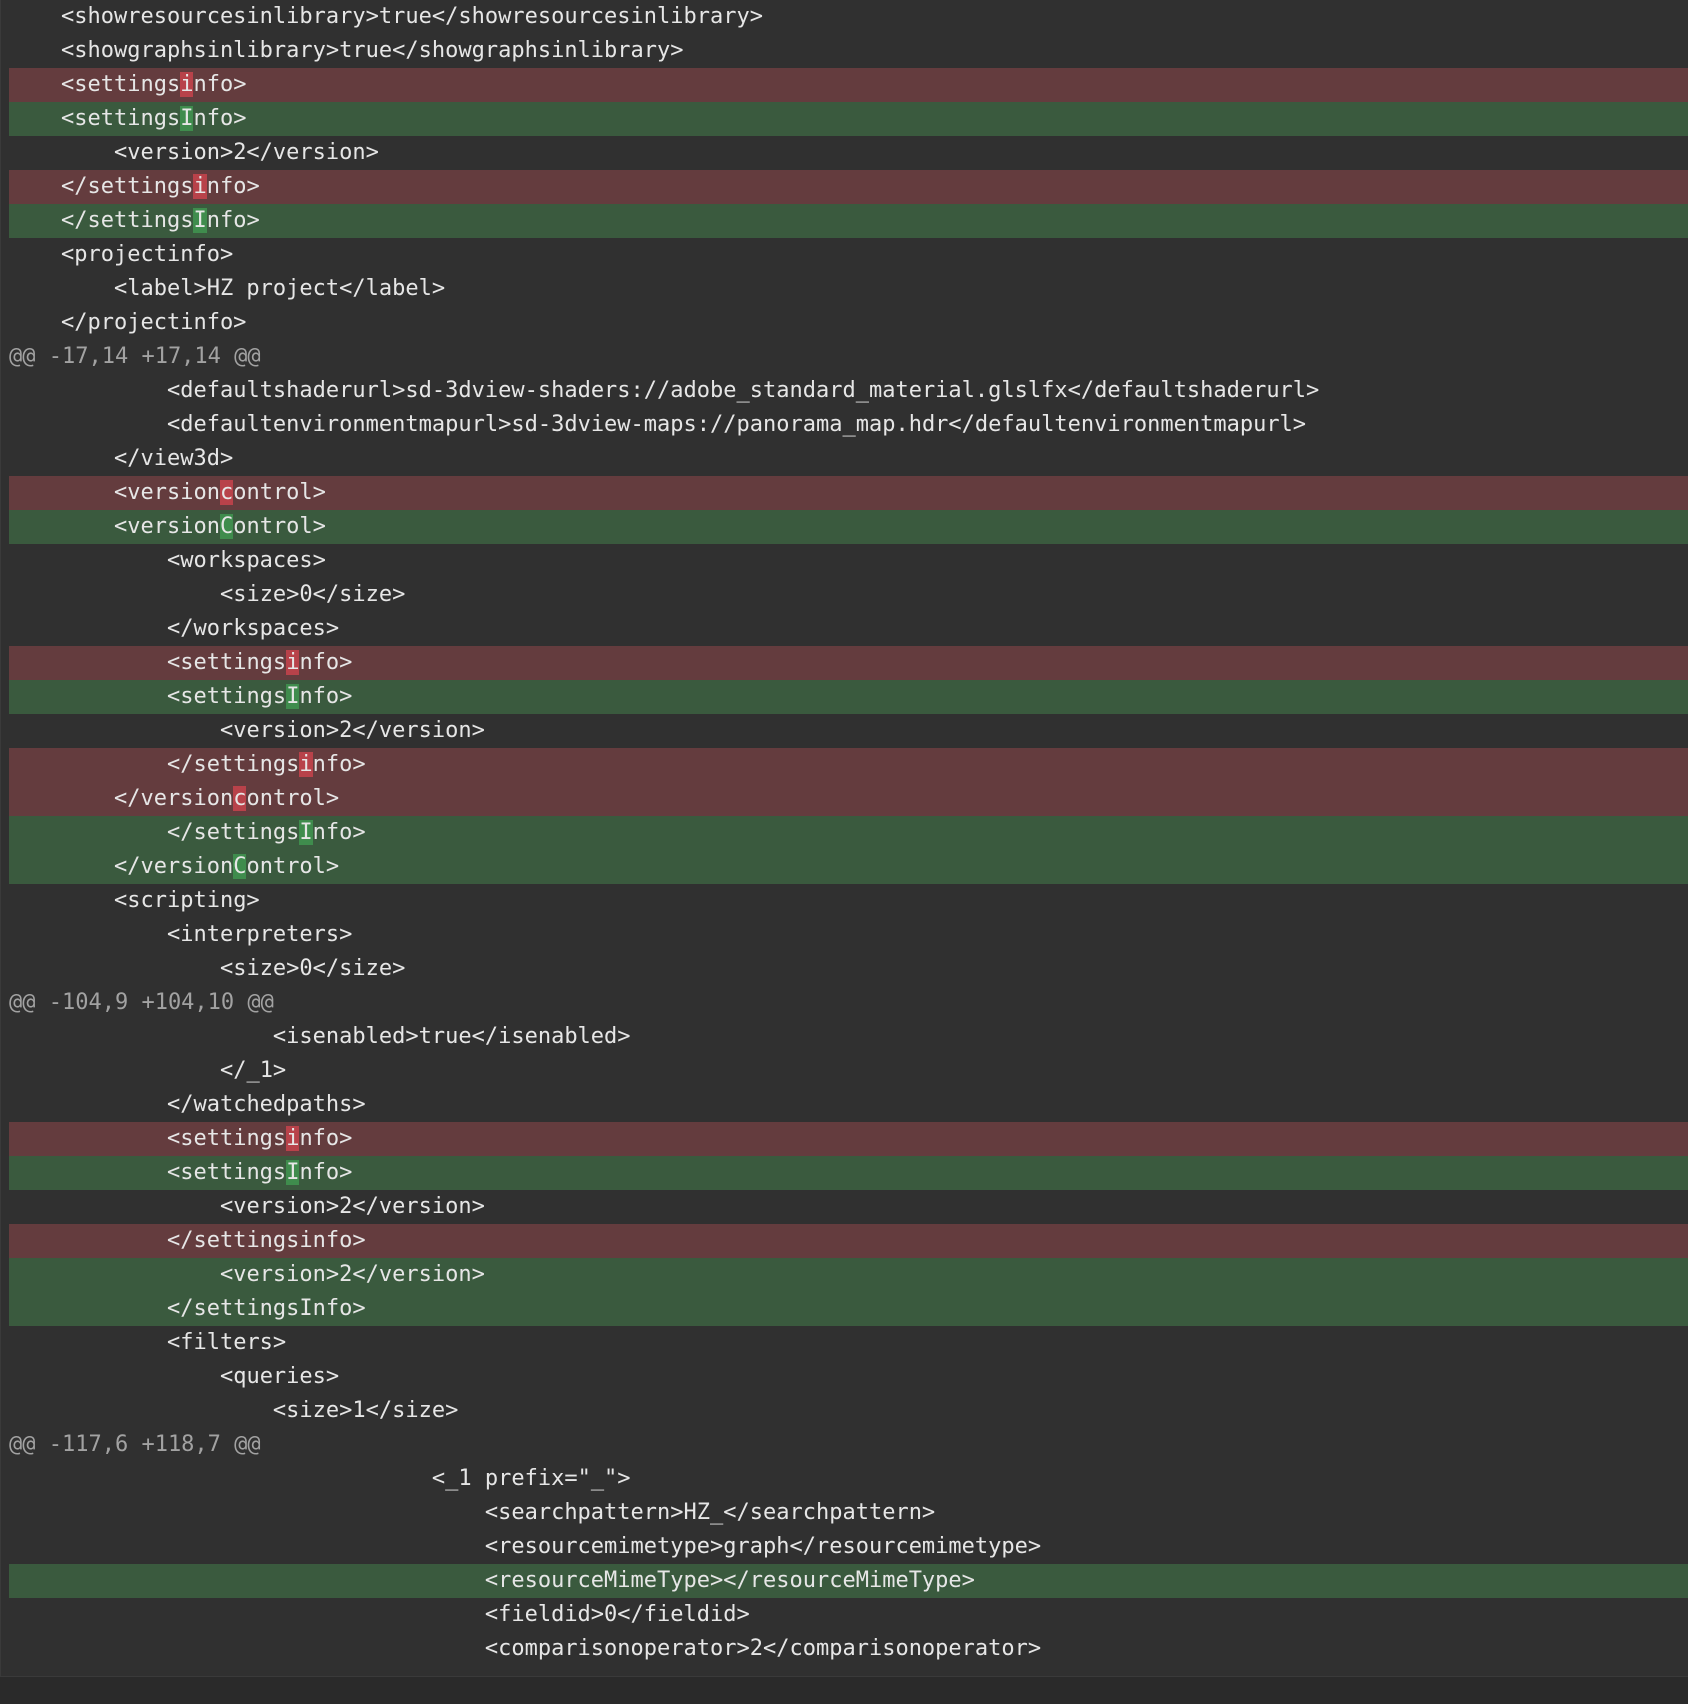  I want to click on line-text: <workspaces>, so click(246, 560).